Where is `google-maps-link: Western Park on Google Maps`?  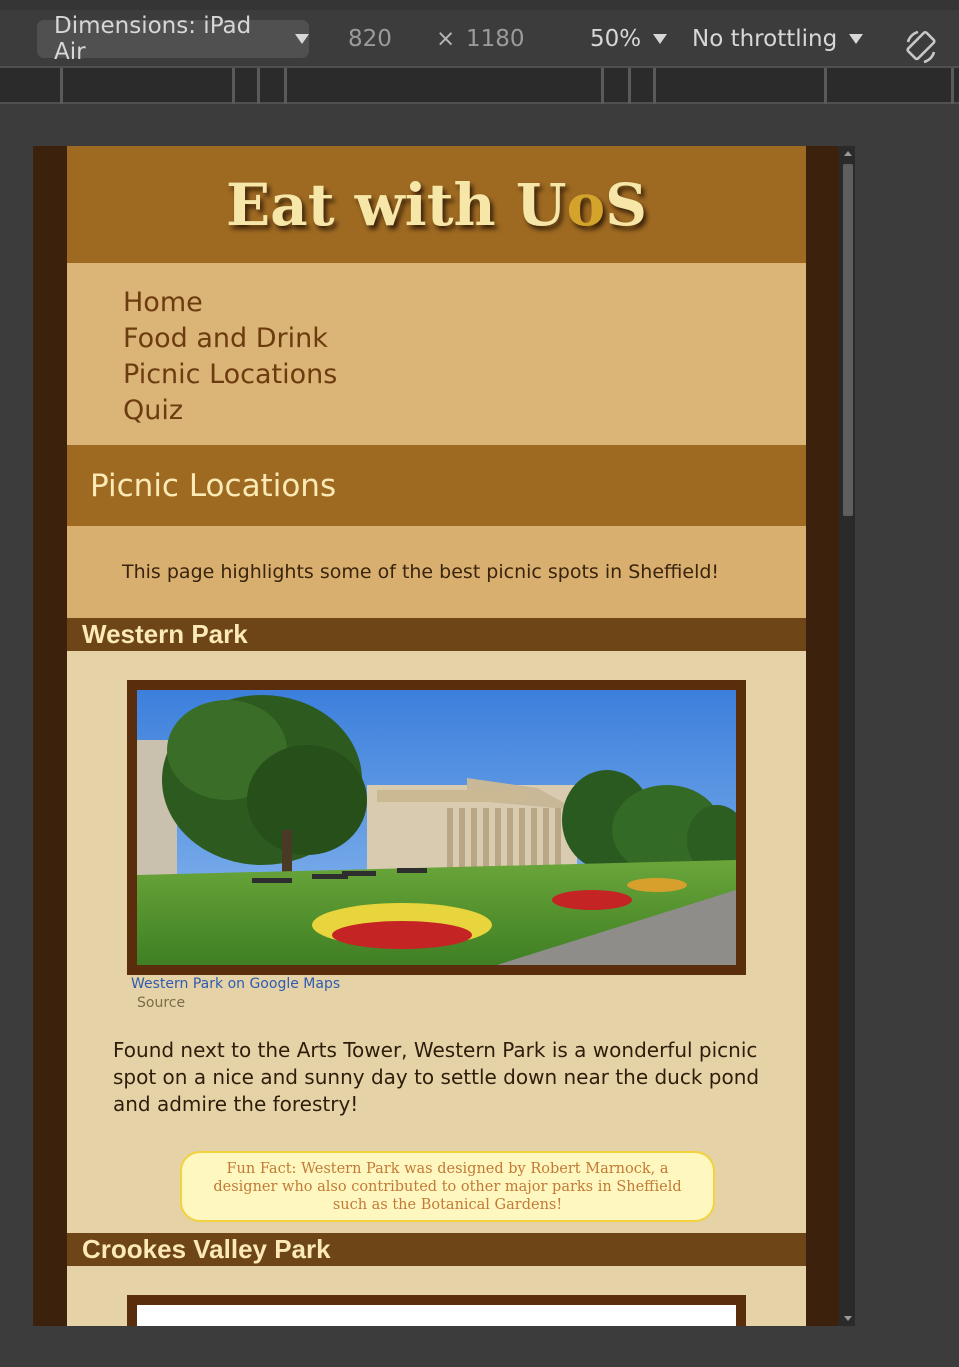
google-maps-link: Western Park on Google Maps is located at coordinates (235, 984).